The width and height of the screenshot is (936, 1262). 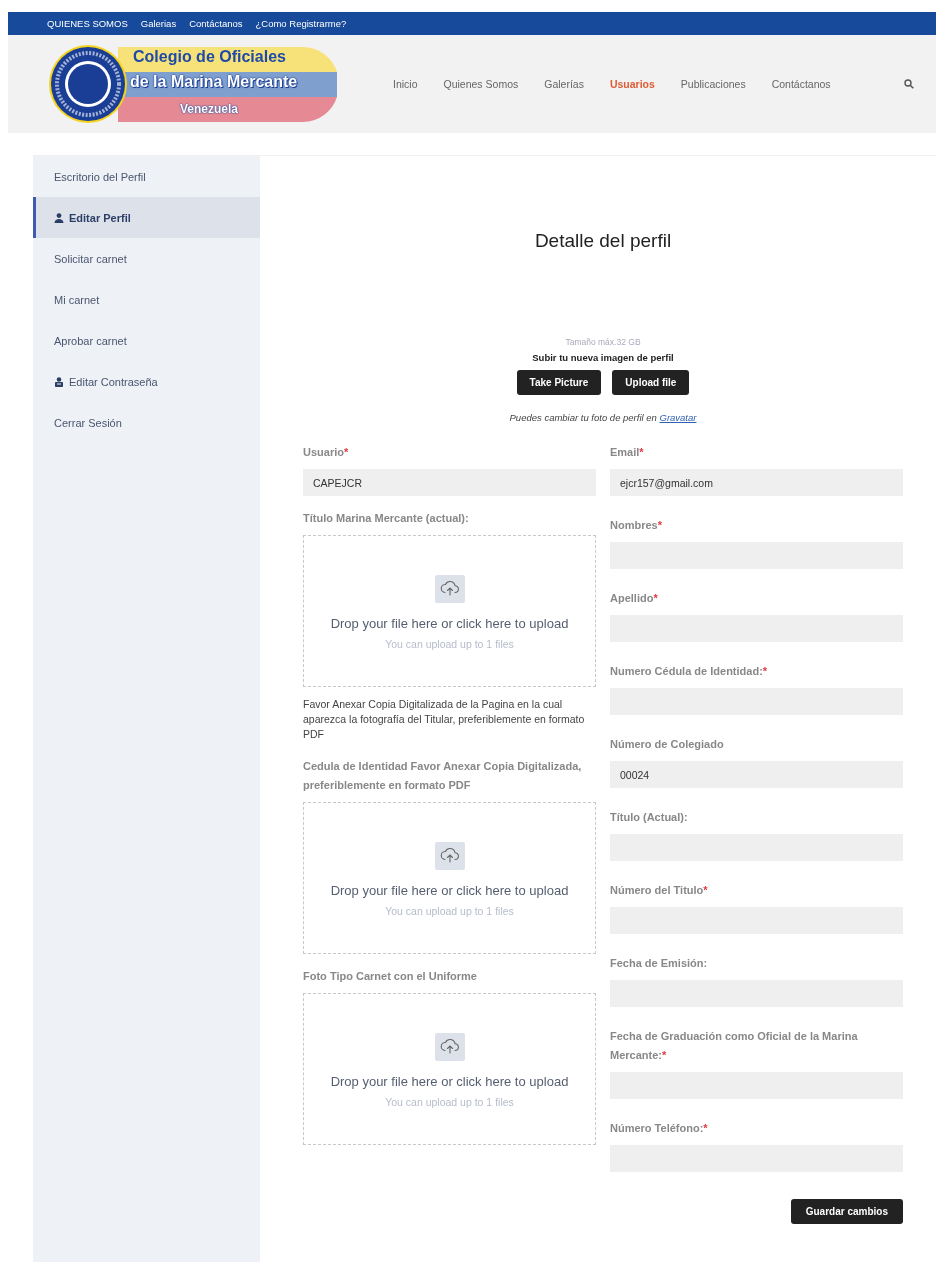 What do you see at coordinates (636, 525) in the screenshot?
I see `field-label: Nombres*` at bounding box center [636, 525].